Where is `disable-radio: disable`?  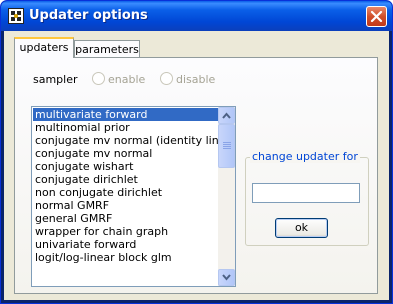
disable-radio: disable is located at coordinates (187, 79).